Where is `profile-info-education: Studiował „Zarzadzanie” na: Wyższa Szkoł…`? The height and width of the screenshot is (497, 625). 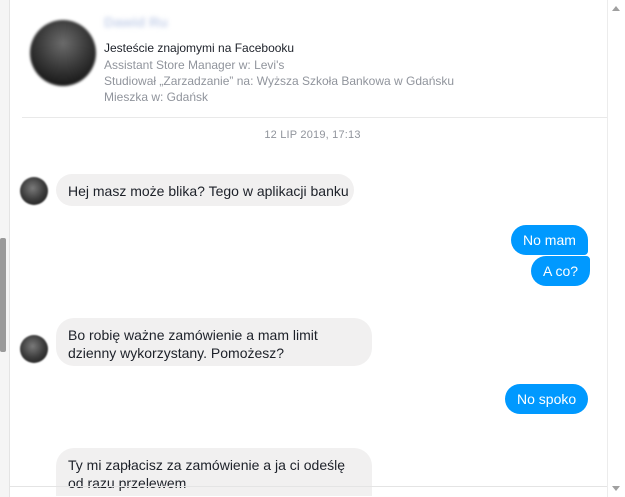
profile-info-education: Studiował „Zarzadzanie” na: Wyższa Szkoł… is located at coordinates (279, 81).